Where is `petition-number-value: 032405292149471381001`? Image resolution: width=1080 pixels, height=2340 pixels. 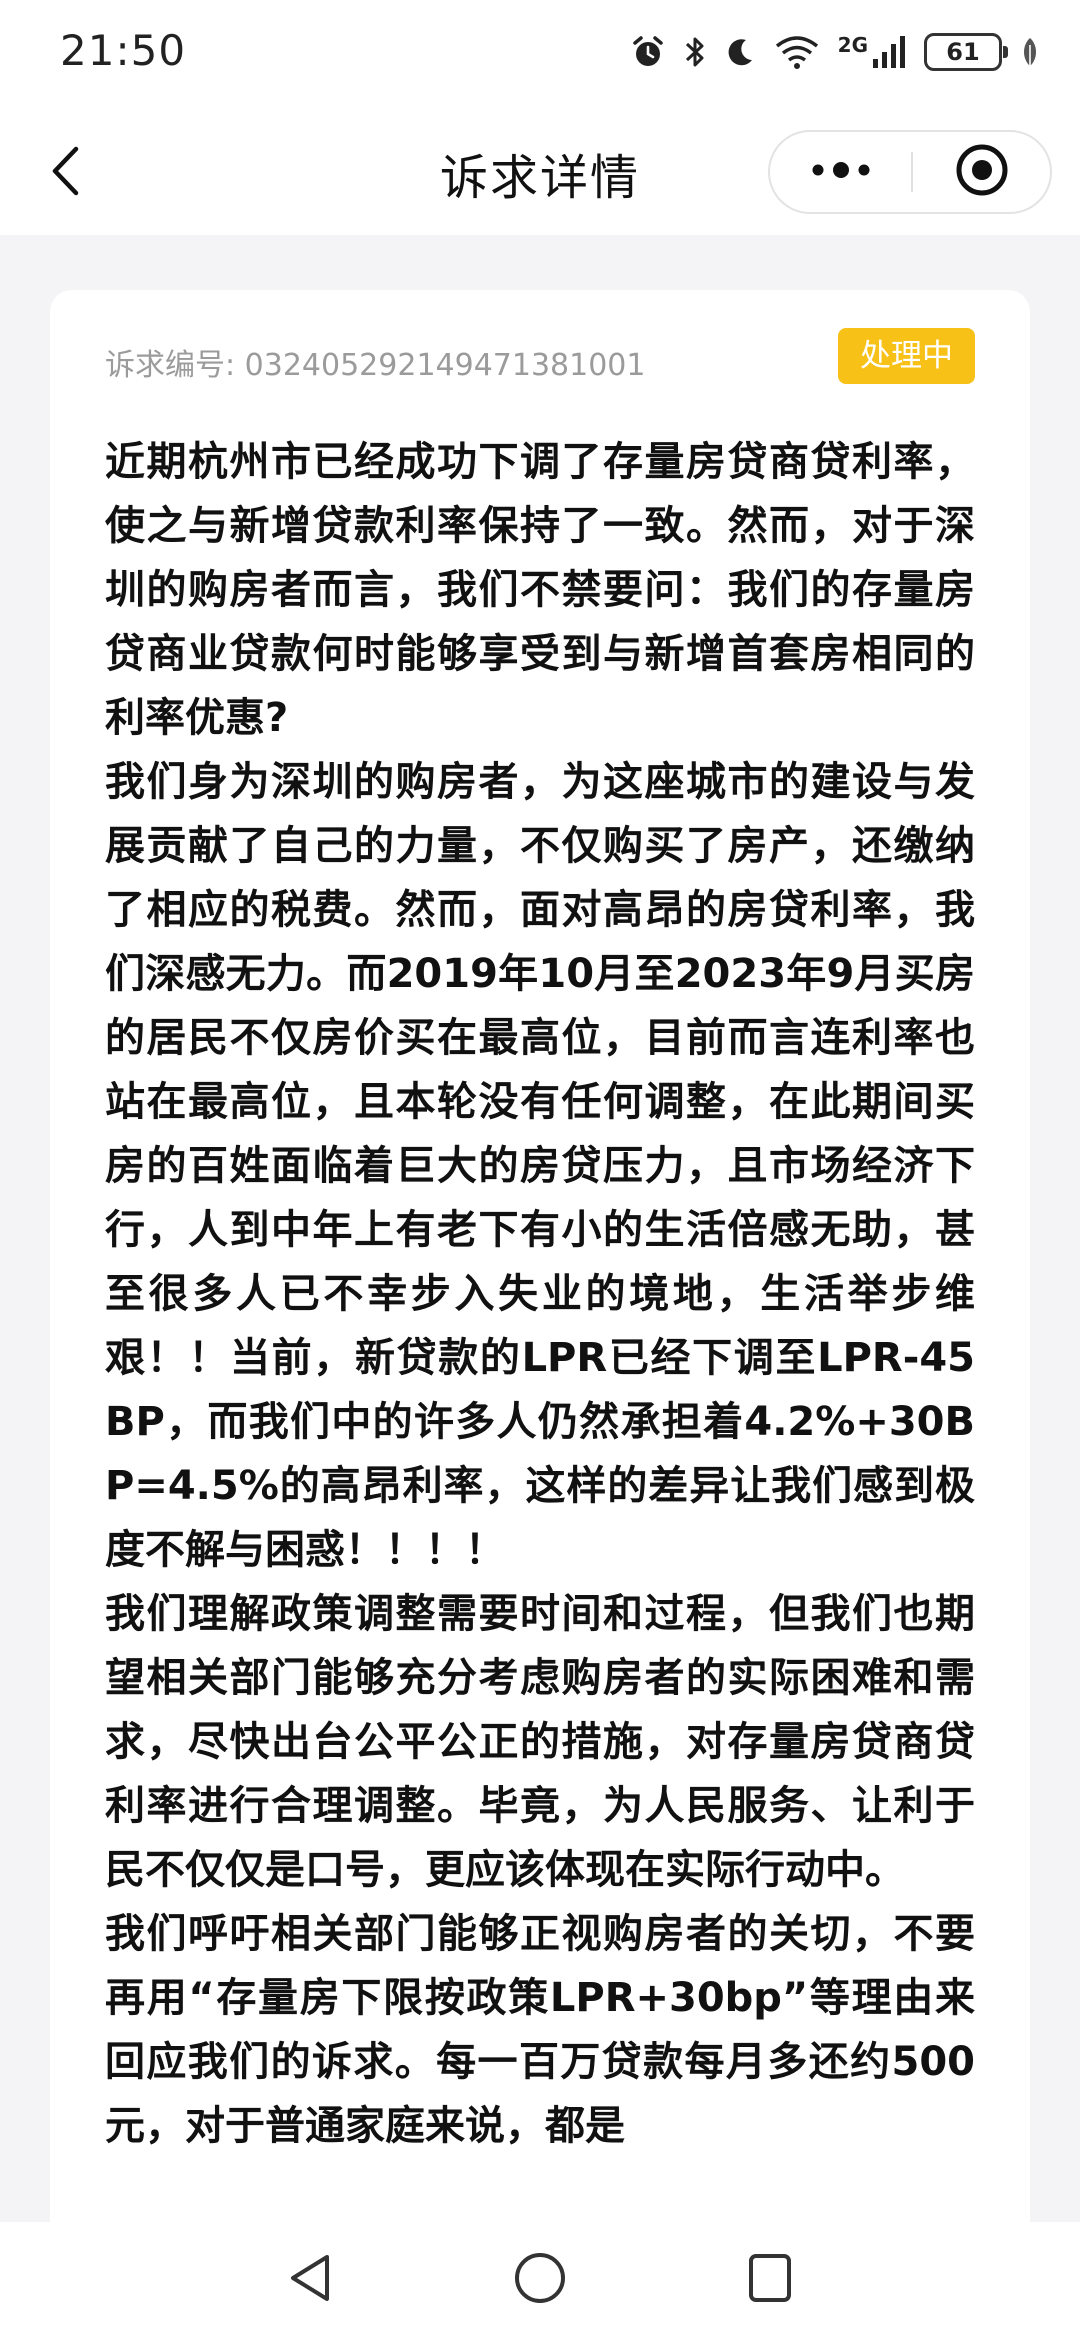 petition-number-value: 032405292149471381001 is located at coordinates (445, 365).